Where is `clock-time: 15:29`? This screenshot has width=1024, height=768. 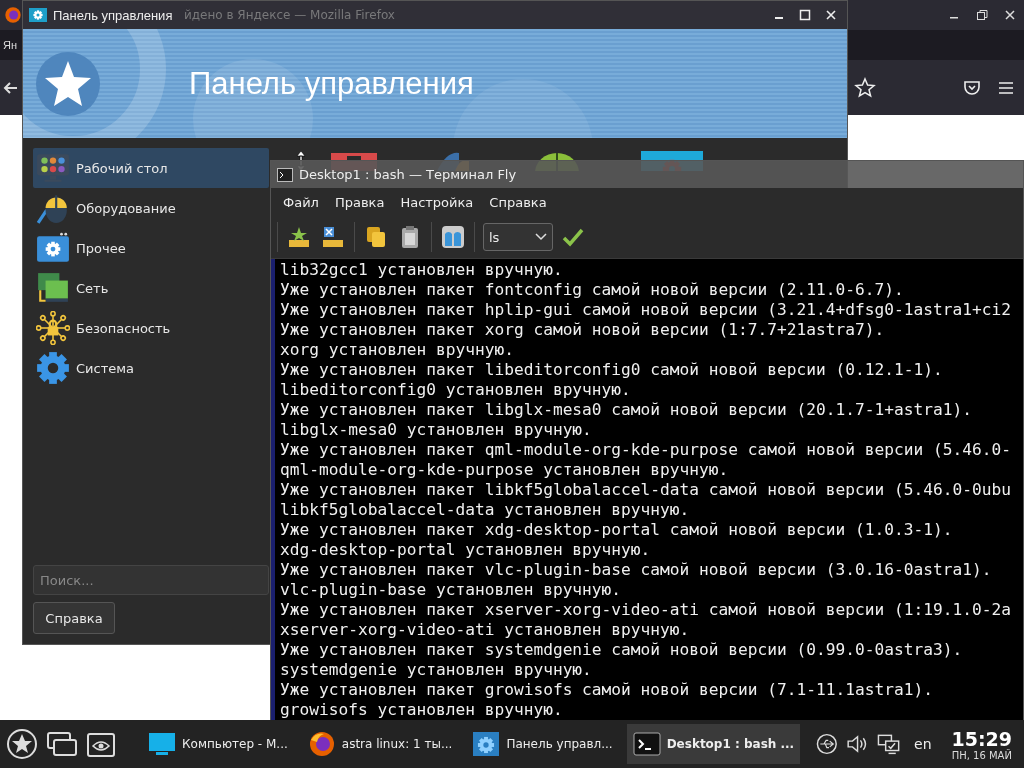
clock-time: 15:29 is located at coordinates (981, 738).